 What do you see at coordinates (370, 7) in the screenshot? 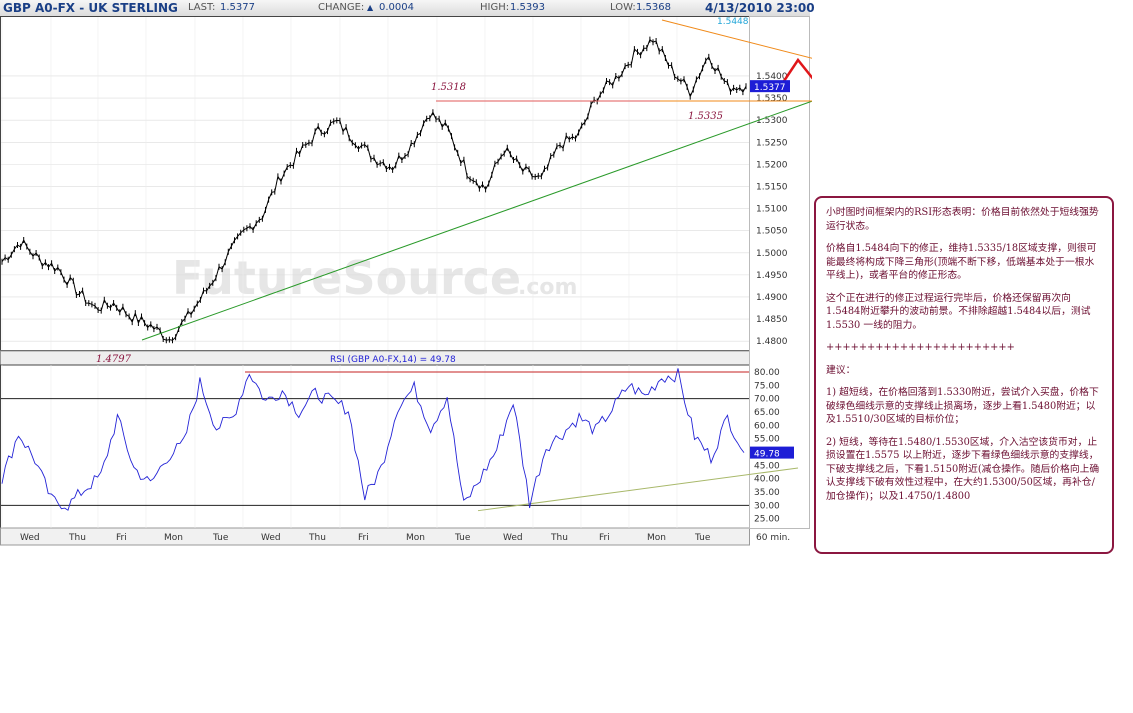
I see `change-arrow-icon: ▲` at bounding box center [370, 7].